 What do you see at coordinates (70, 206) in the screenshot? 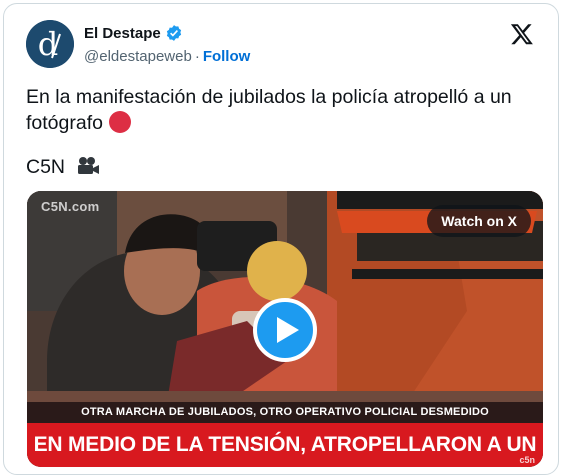
I see `video-watermark: C5N.com` at bounding box center [70, 206].